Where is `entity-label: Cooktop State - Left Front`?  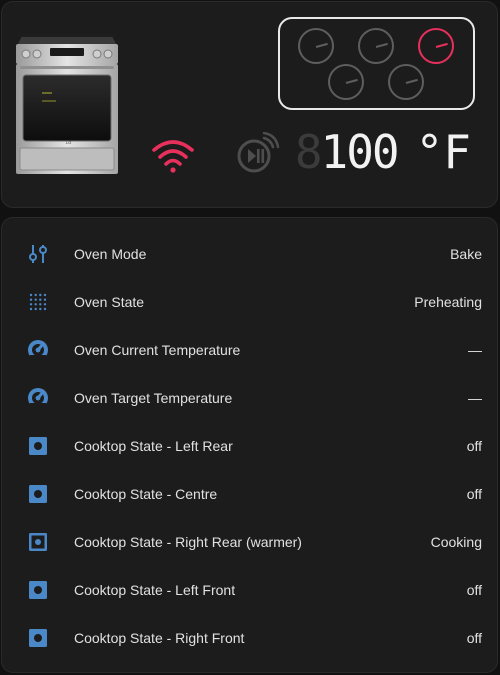
entity-label: Cooktop State - Left Front is located at coordinates (155, 590).